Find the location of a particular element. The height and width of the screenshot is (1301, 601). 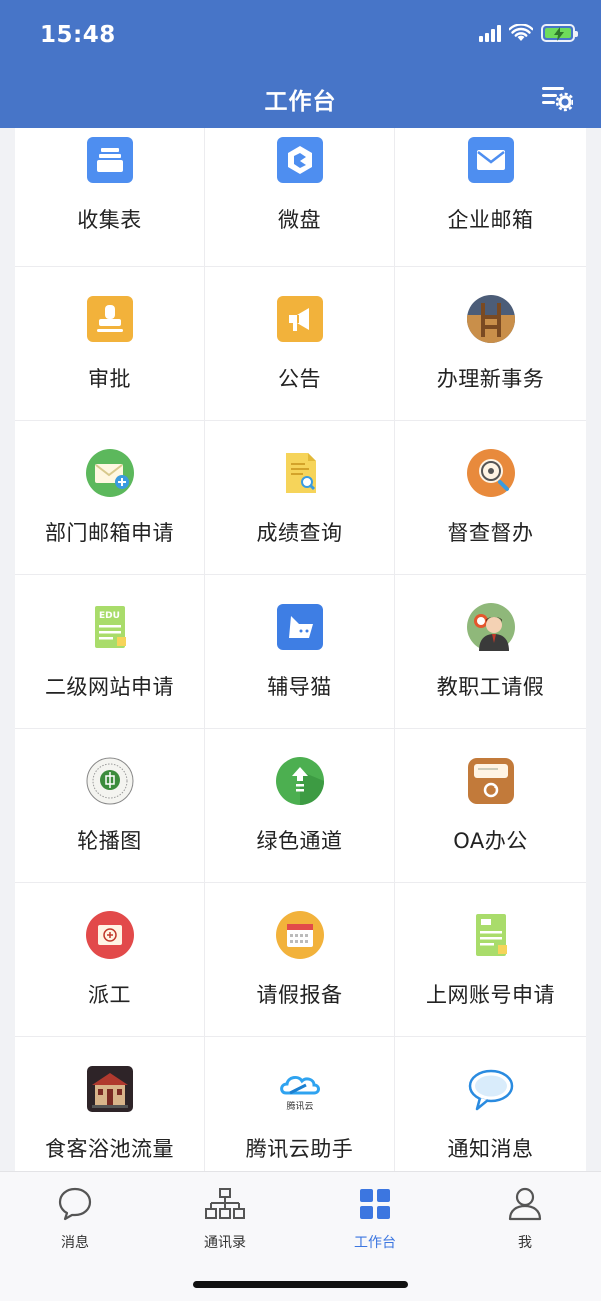

app-tencent-cloud: 腾讯云 腾讯云助手 is located at coordinates (300, 1104).